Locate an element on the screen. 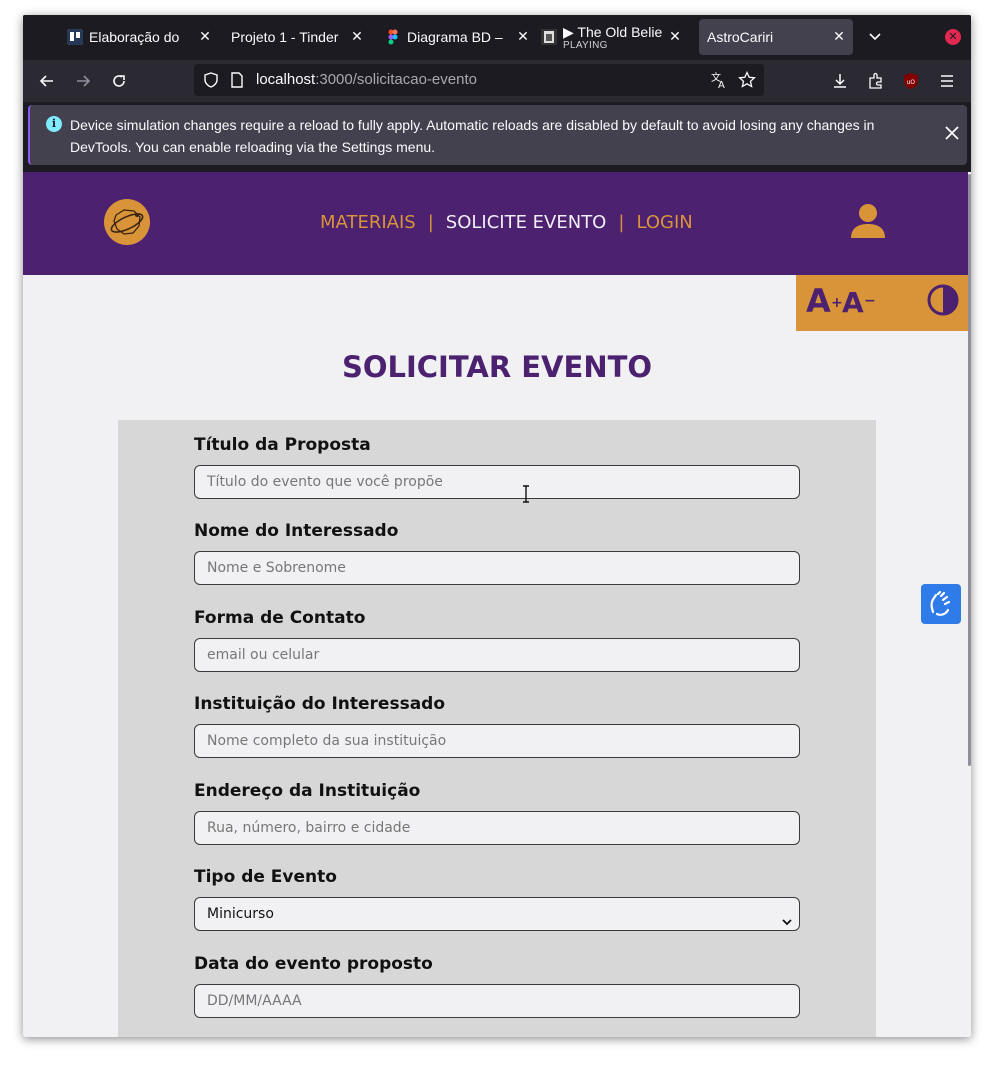 This screenshot has height=1068, width=994. decrease-font-button: A − is located at coordinates (859, 301).